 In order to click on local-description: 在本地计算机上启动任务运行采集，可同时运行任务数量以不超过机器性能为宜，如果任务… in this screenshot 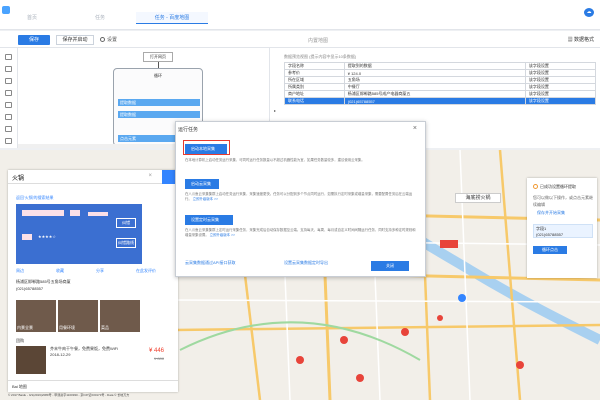, I will do `click(275, 160)`.